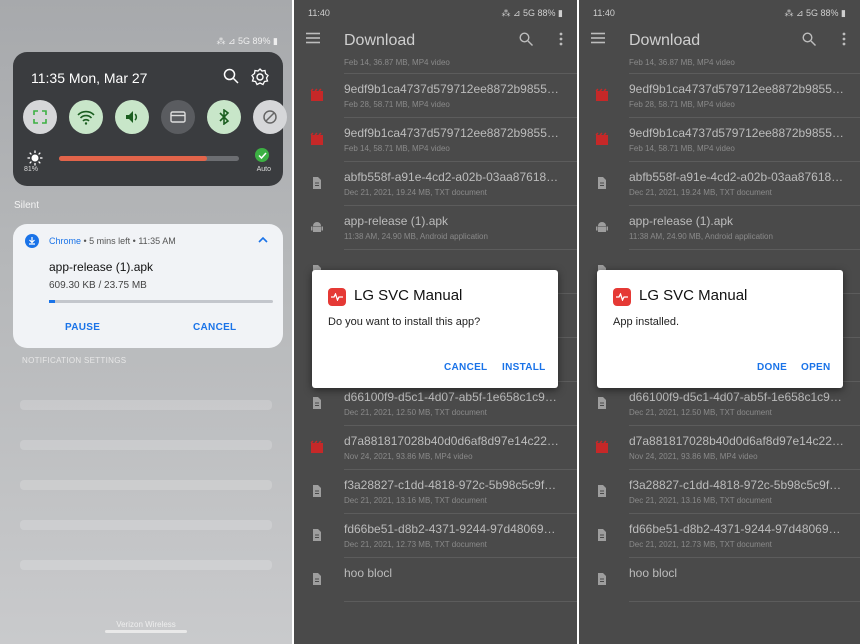  I want to click on install-button: INSTALL, so click(524, 367).